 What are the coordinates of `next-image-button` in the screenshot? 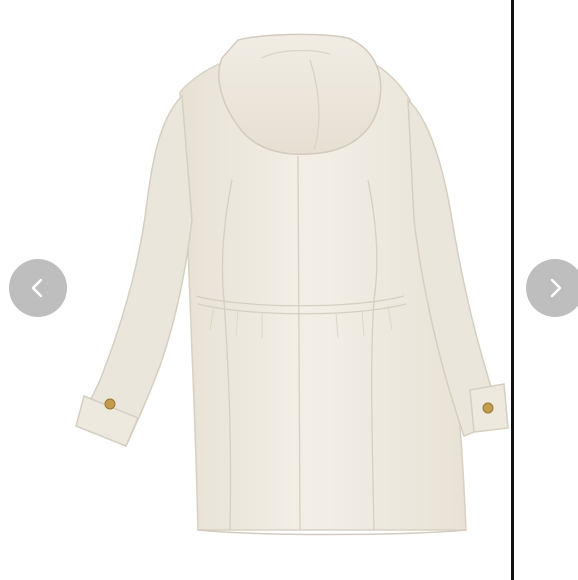 It's located at (552, 288).